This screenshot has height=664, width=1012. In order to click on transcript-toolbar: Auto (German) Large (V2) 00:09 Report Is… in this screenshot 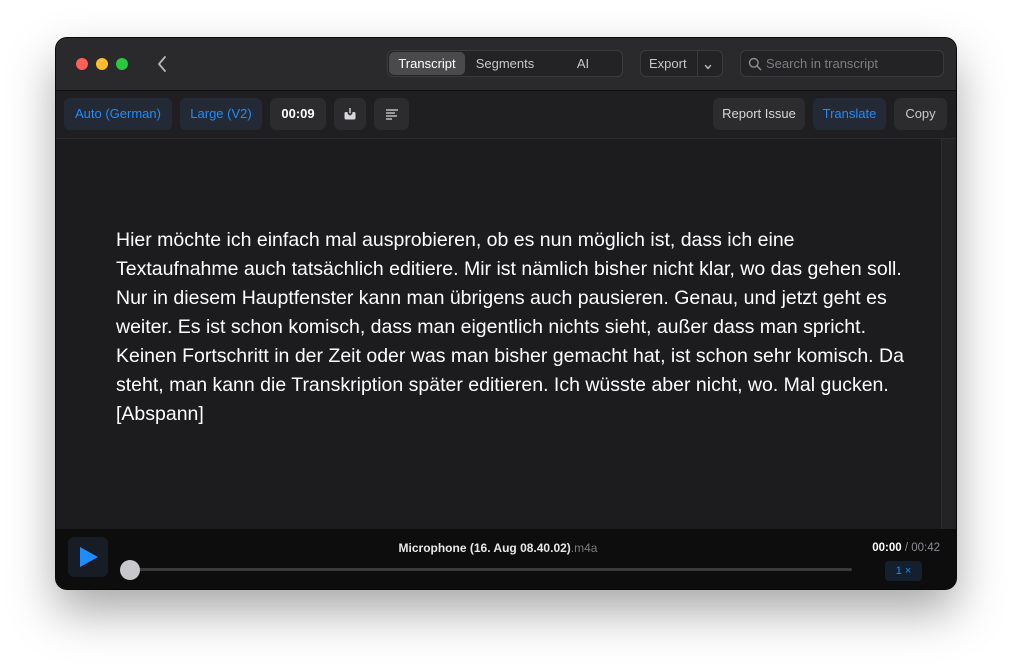, I will do `click(506, 115)`.